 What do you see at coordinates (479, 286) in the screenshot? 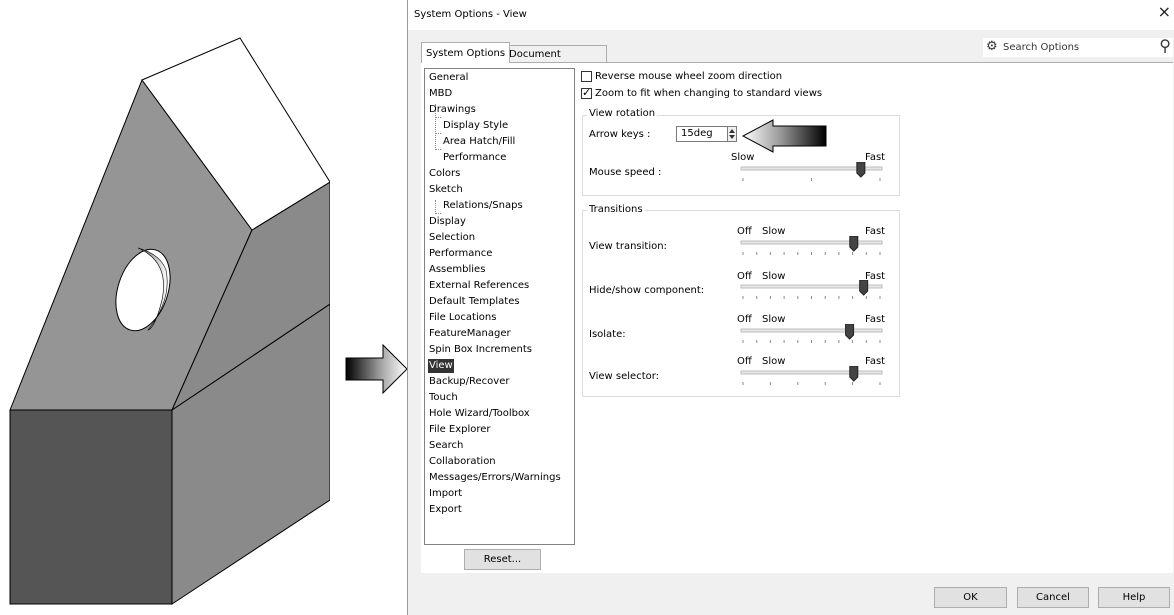
I see `sidebar-item-external-references: External References` at bounding box center [479, 286].